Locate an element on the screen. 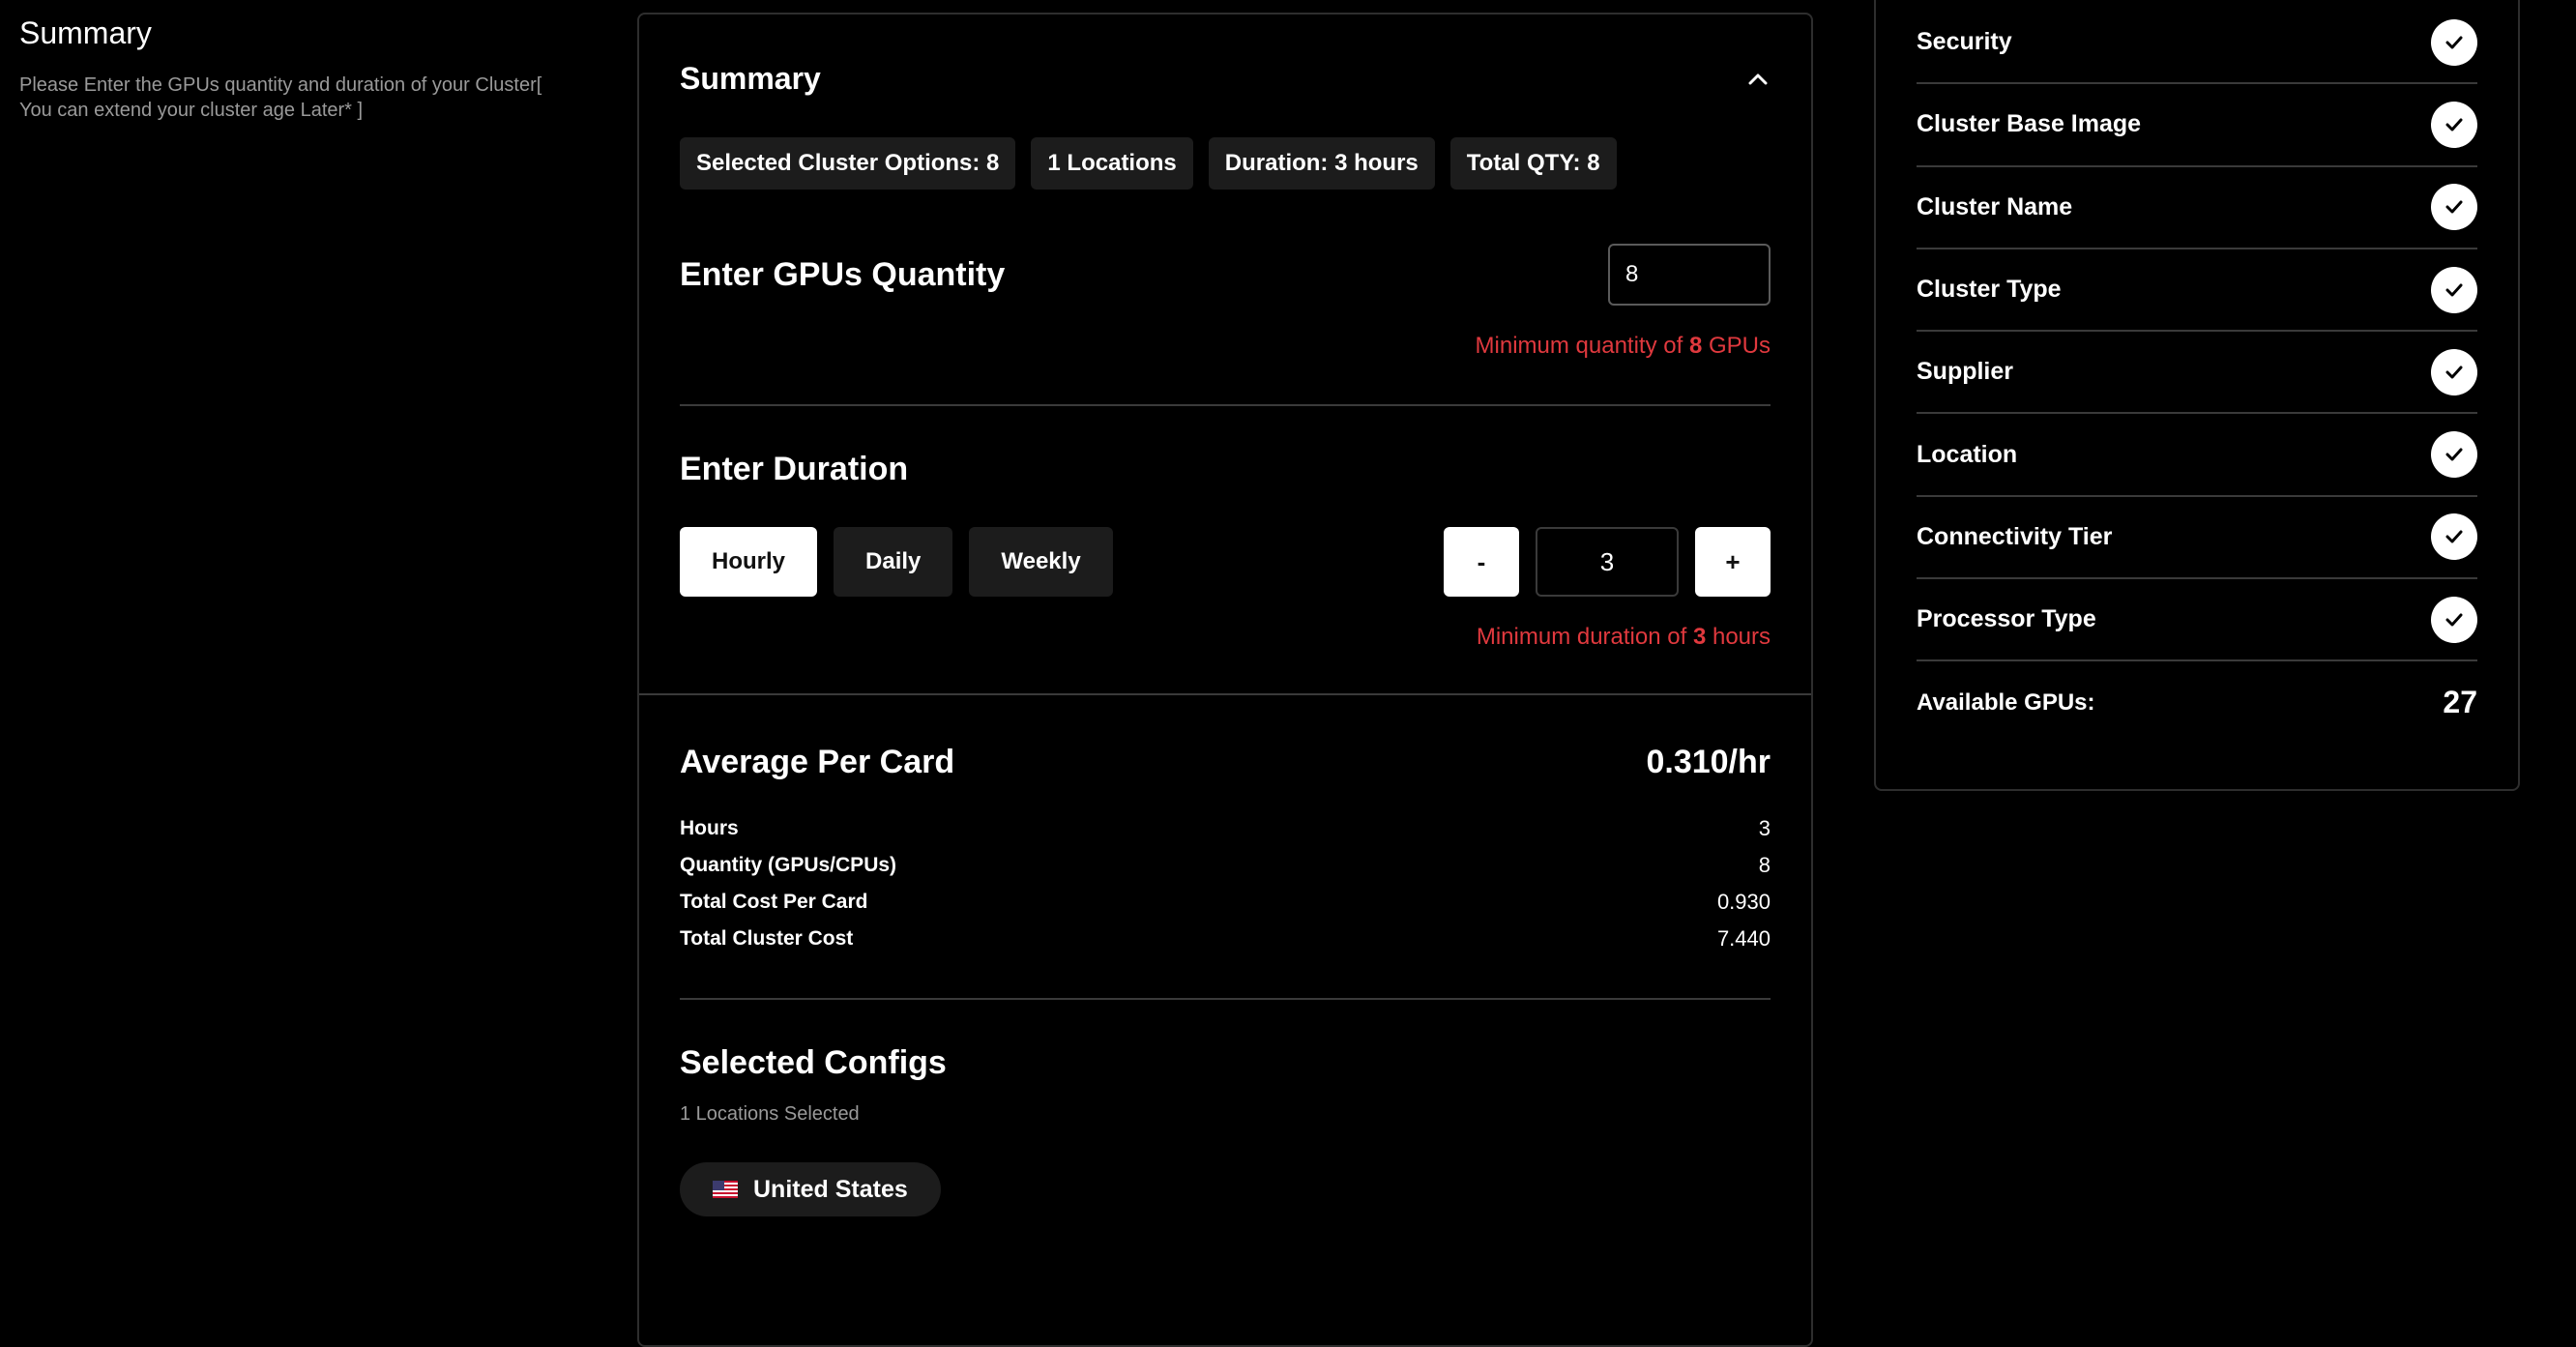 This screenshot has width=2576, height=1347. quantity-hint-value: 8 is located at coordinates (1695, 346).